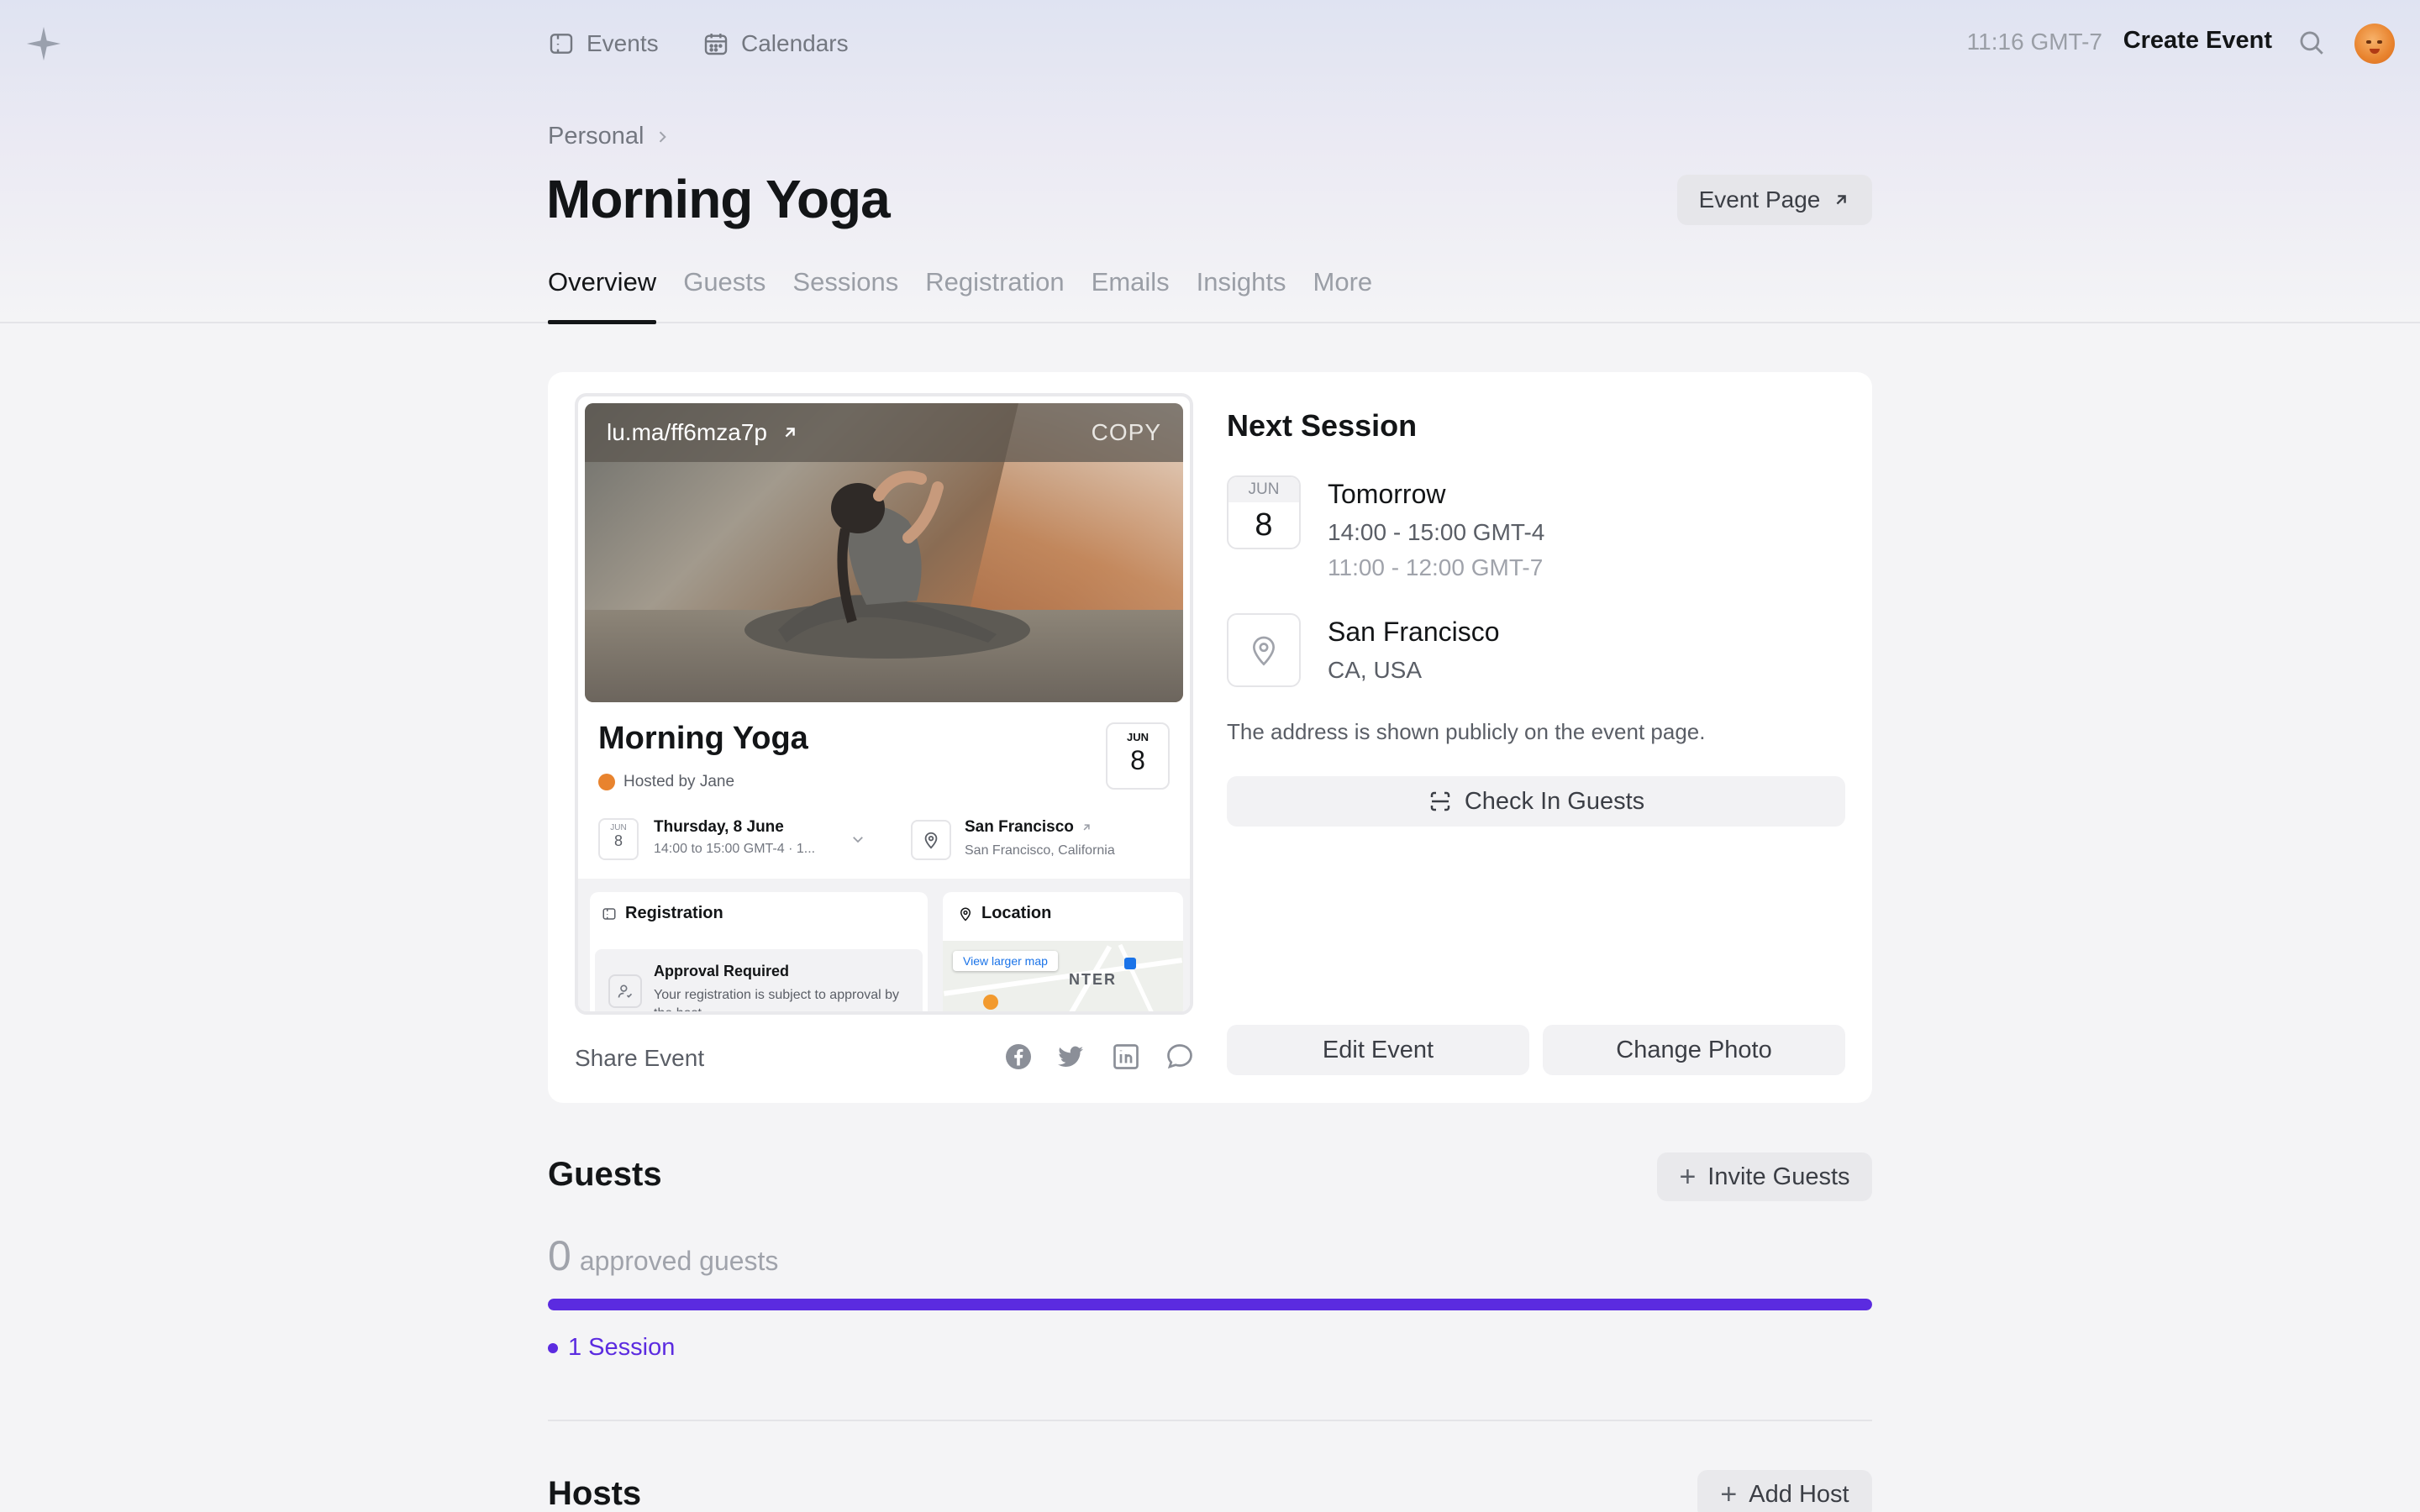 This screenshot has width=2420, height=1512. I want to click on approved-guests-number: 0, so click(559, 1255).